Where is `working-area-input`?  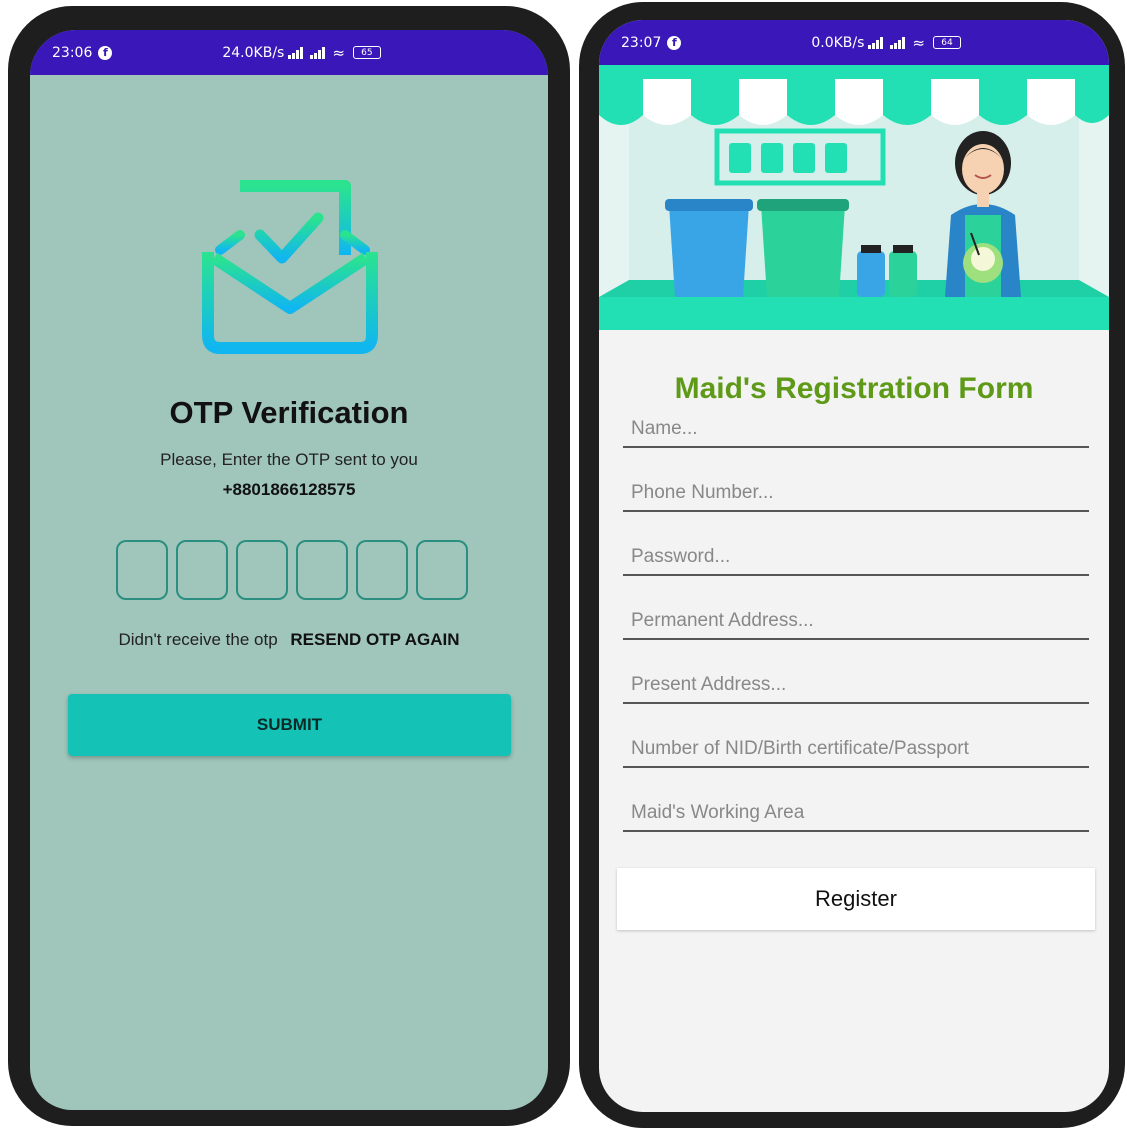 working-area-input is located at coordinates (856, 814).